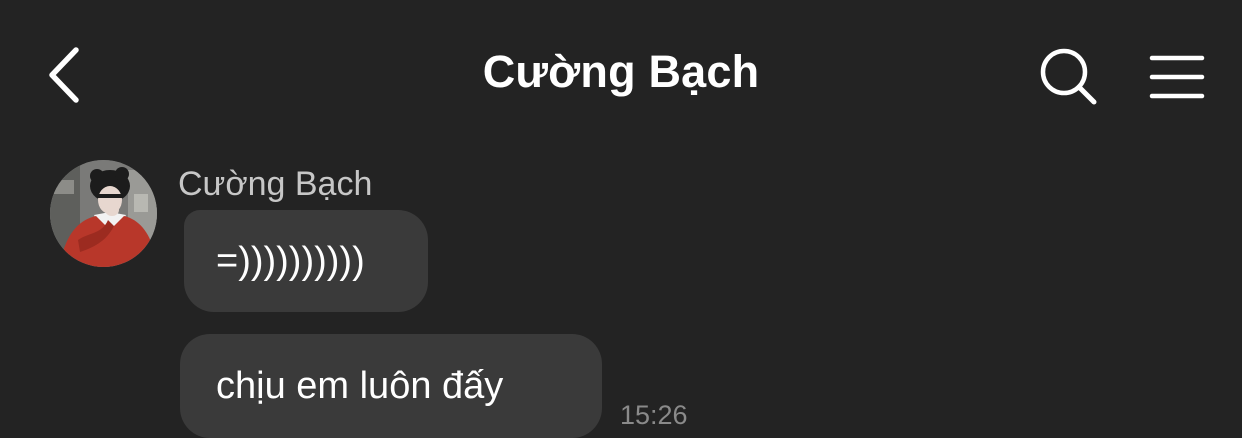 The image size is (1242, 438). I want to click on avatar-photo, so click(103, 213).